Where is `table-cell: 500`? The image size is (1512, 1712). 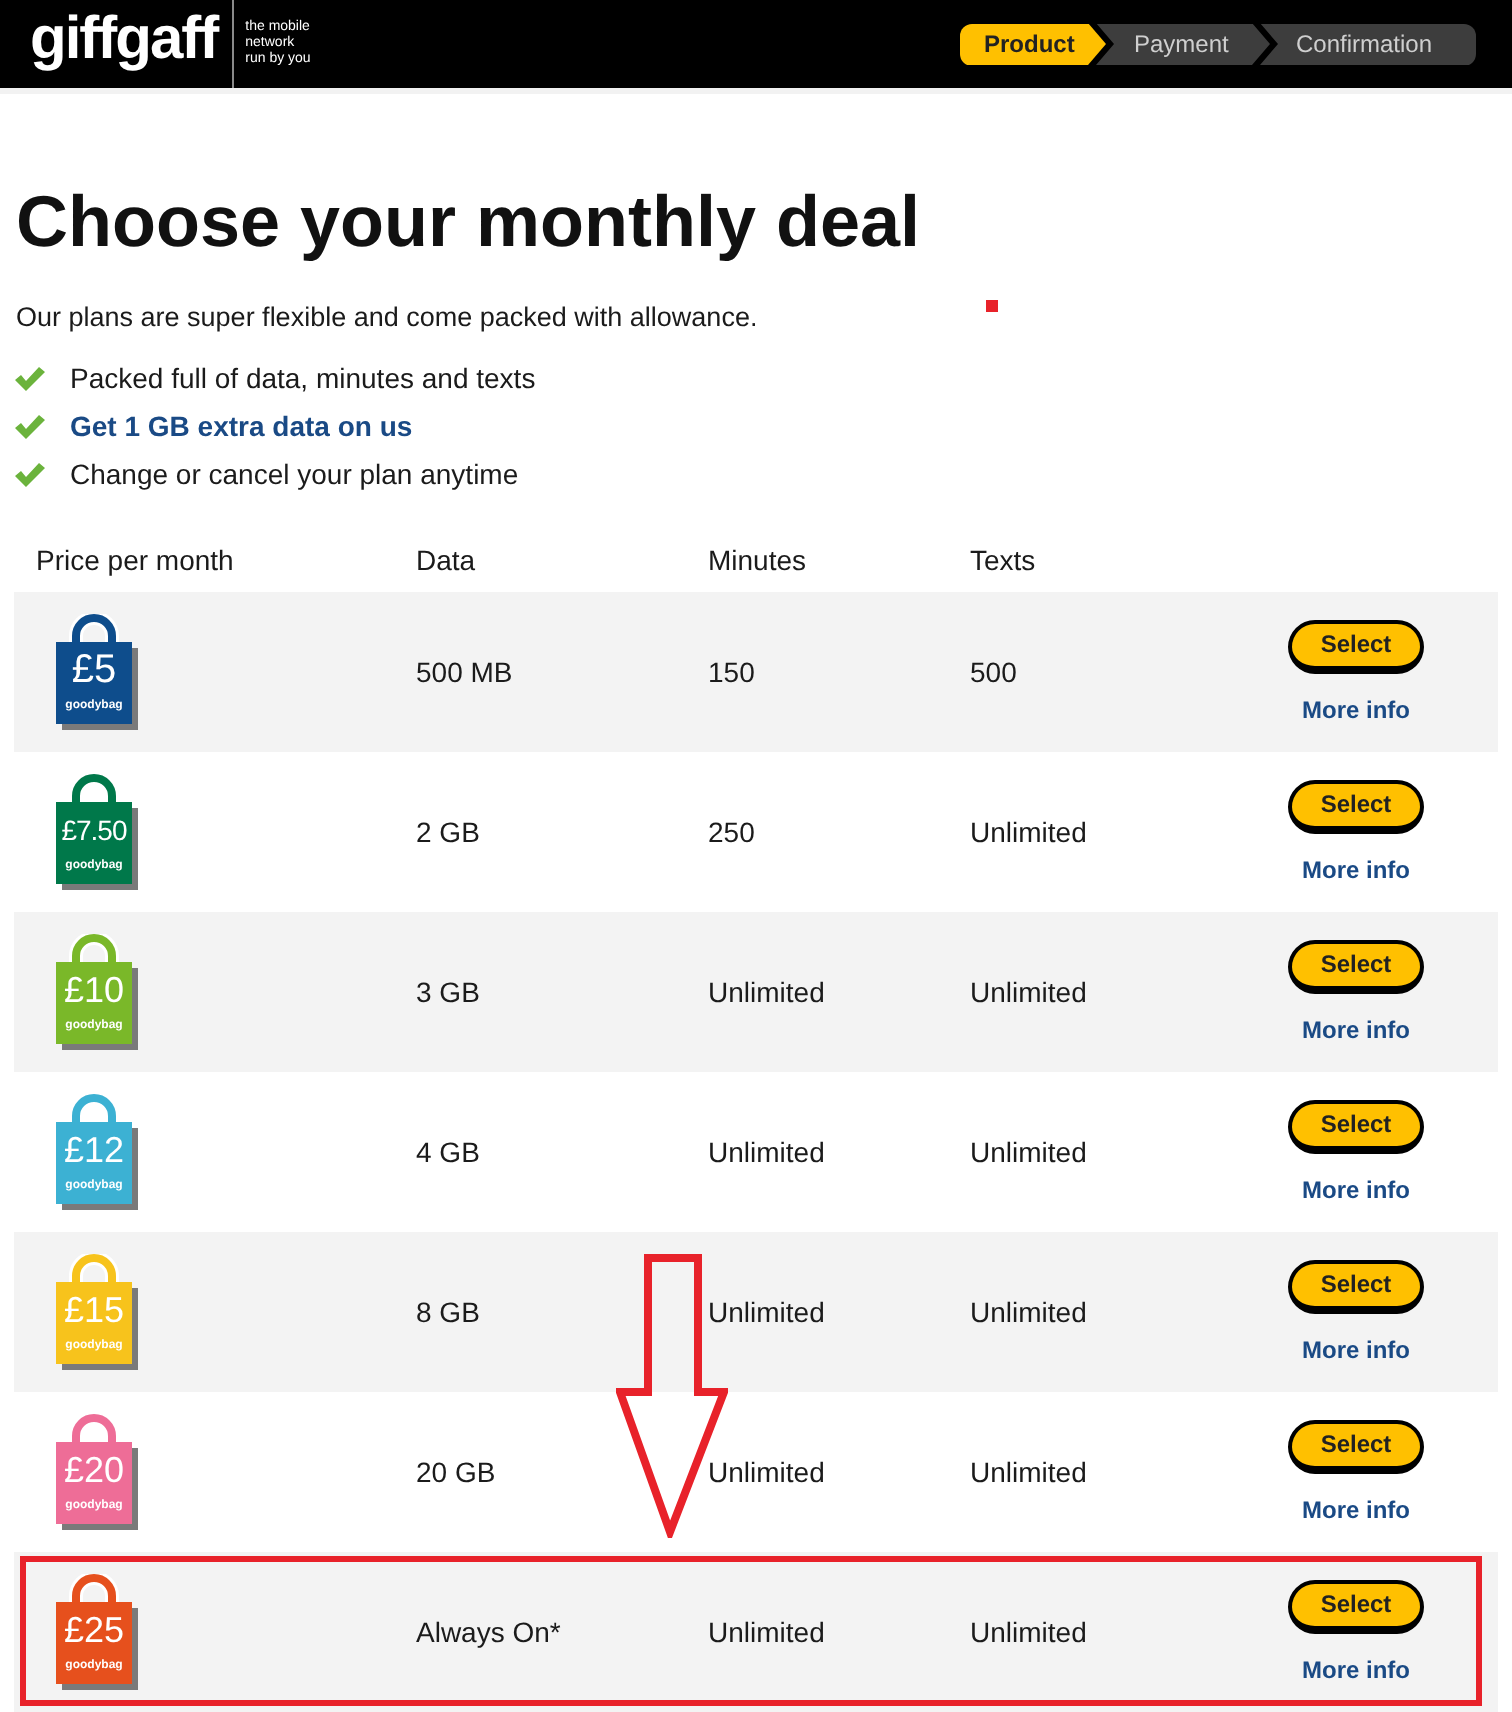
table-cell: 500 is located at coordinates (993, 671).